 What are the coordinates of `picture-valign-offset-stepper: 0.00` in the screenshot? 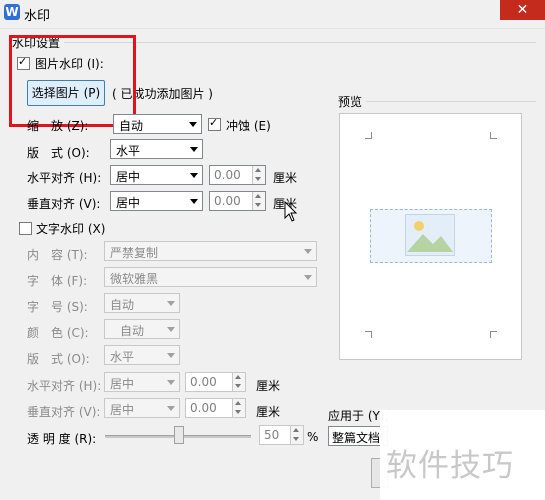 It's located at (237, 201).